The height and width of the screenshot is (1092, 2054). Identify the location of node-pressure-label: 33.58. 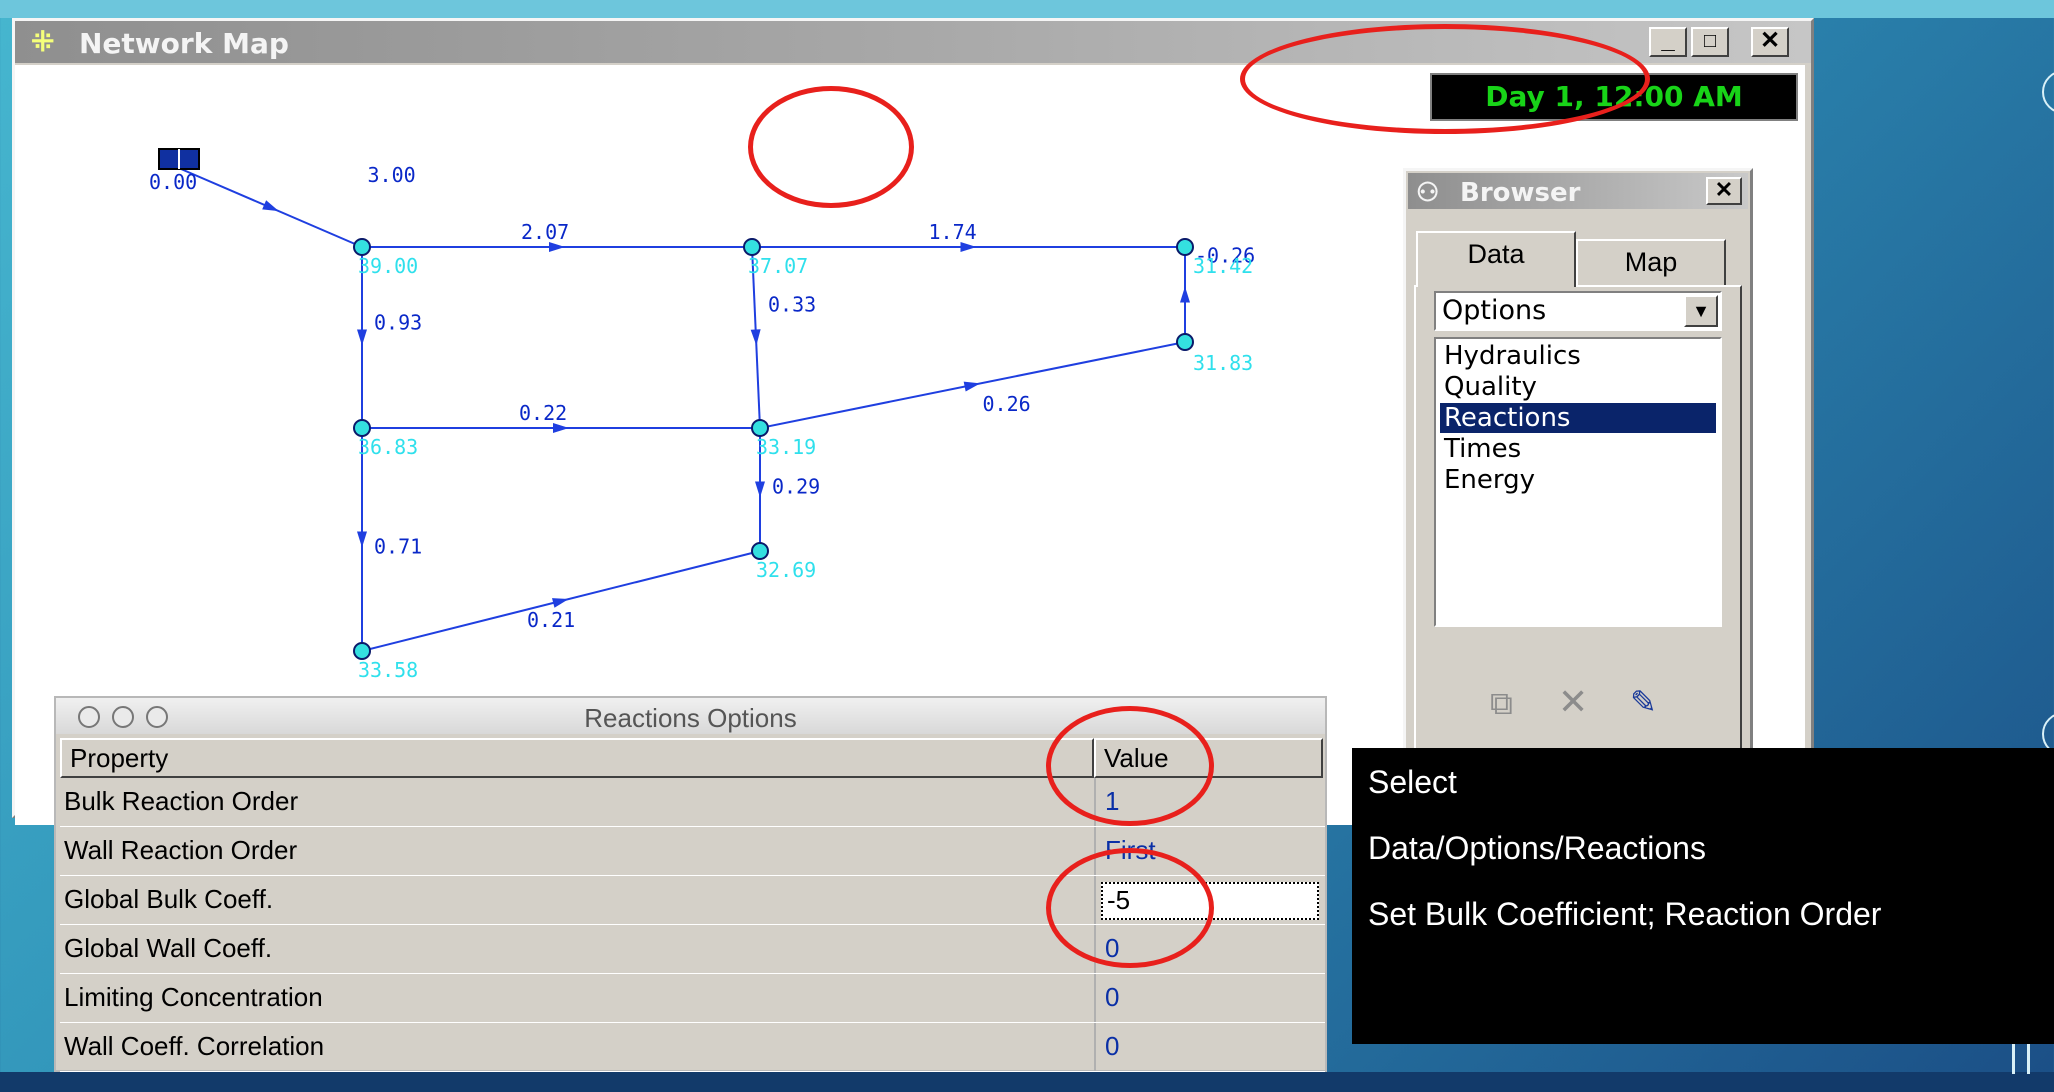
(388, 670).